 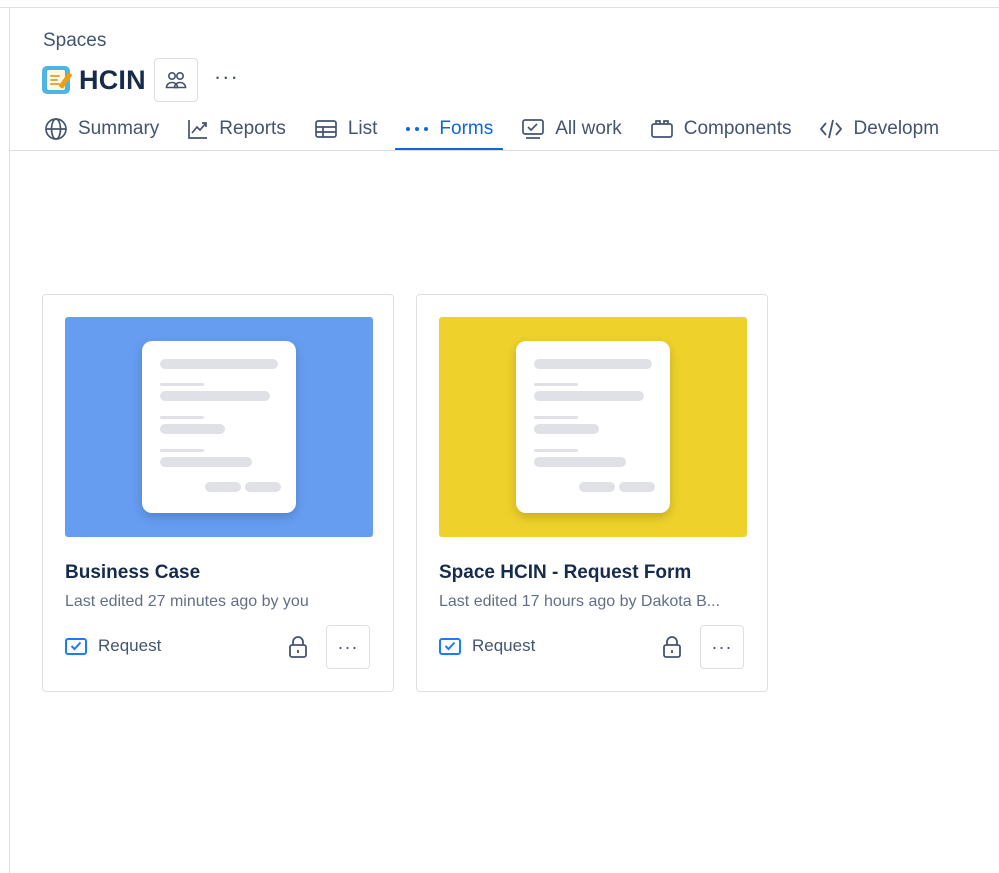 I want to click on tab-label: Forms, so click(x=466, y=128).